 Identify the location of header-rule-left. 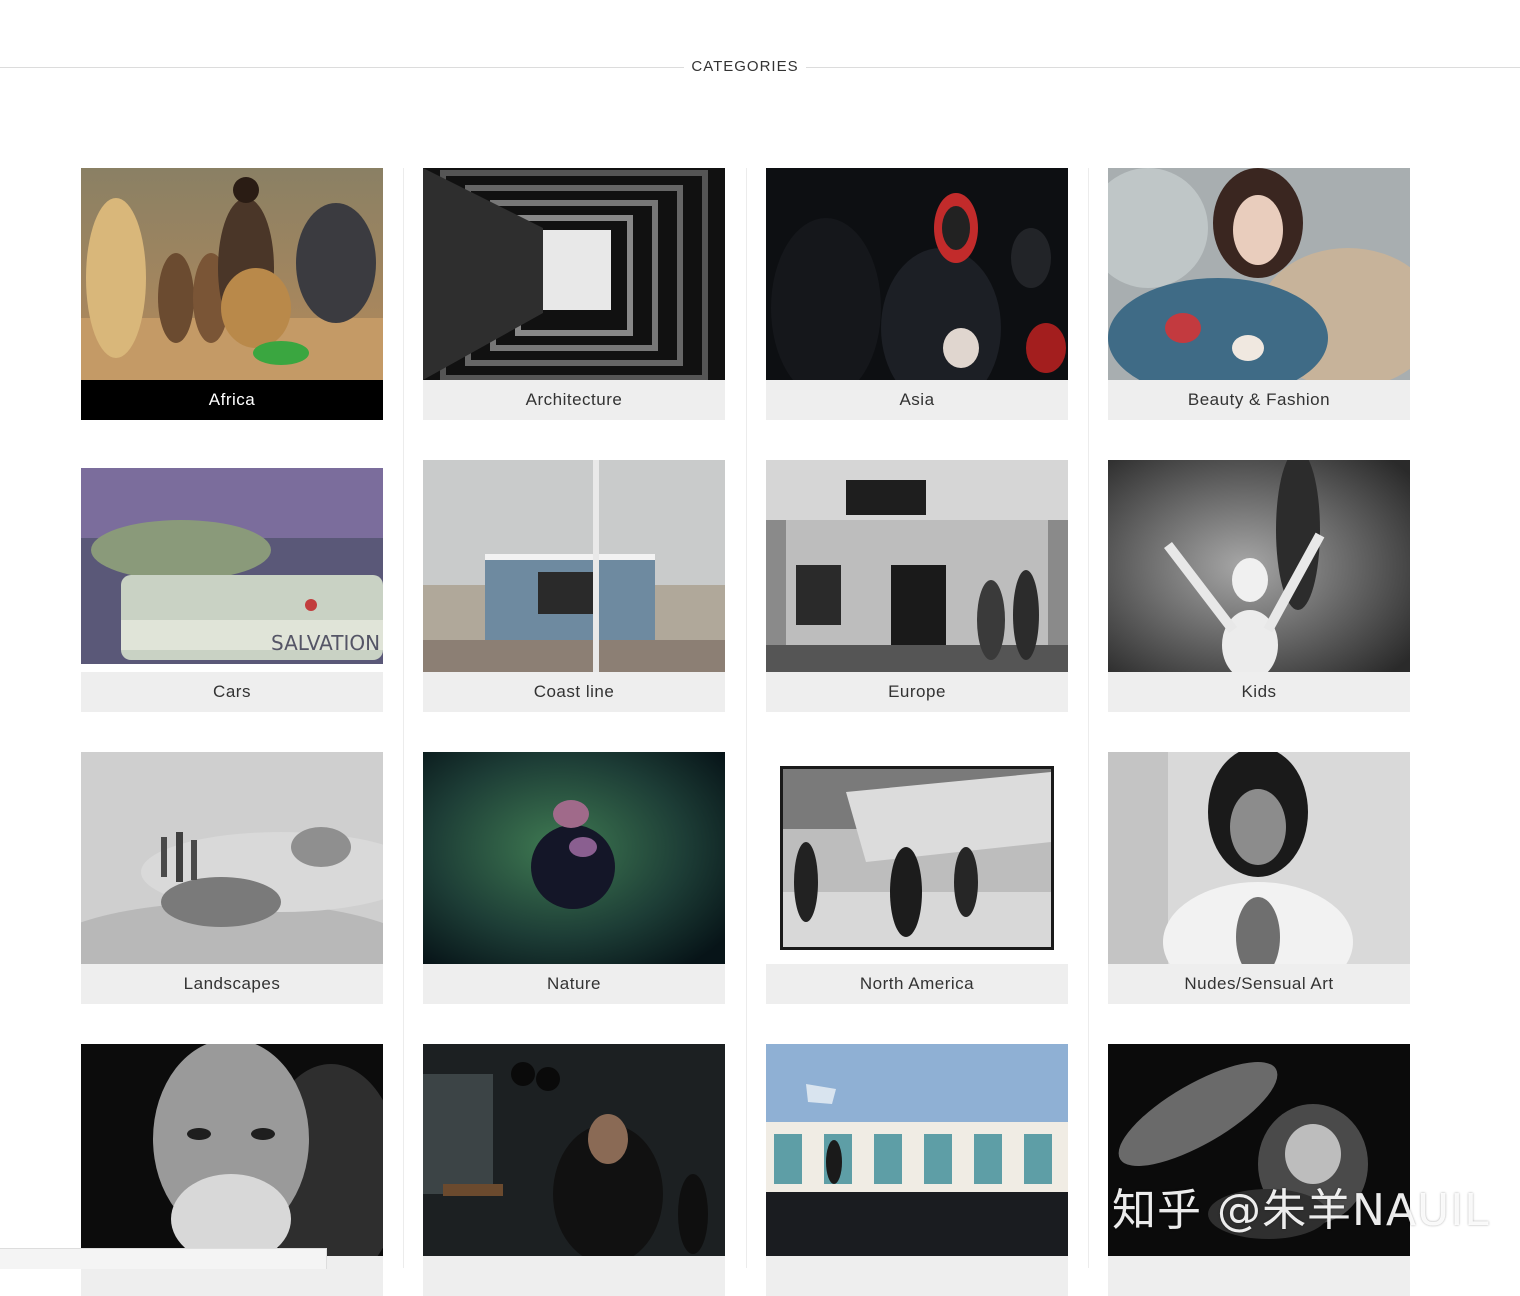
(342, 67).